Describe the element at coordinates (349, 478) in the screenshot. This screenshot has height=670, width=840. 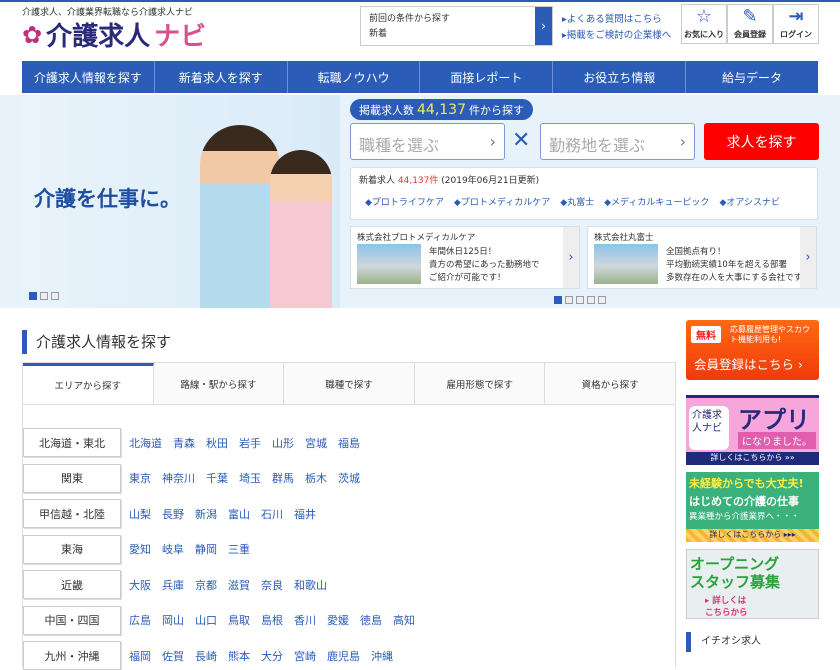
I see `prefecture-link: 茨城` at that location.